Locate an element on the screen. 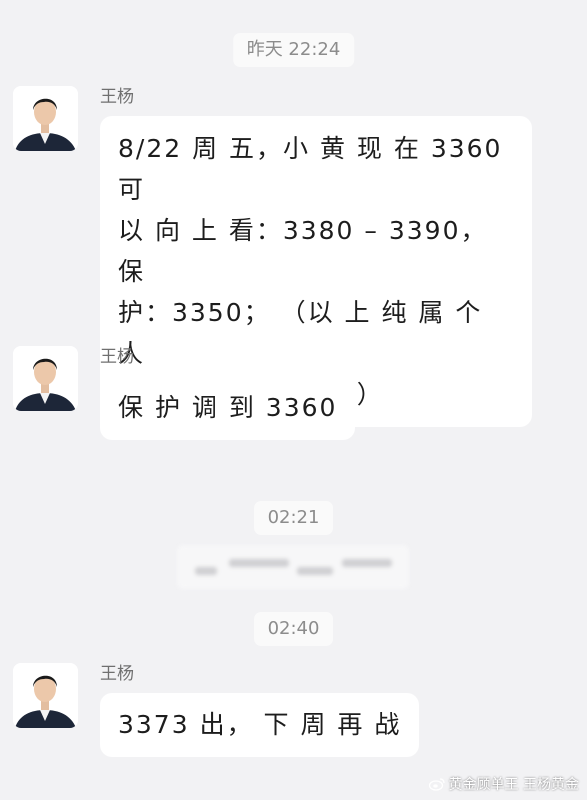 The image size is (587, 800). timestamp-text: 昨天 22:24 is located at coordinates (293, 49).